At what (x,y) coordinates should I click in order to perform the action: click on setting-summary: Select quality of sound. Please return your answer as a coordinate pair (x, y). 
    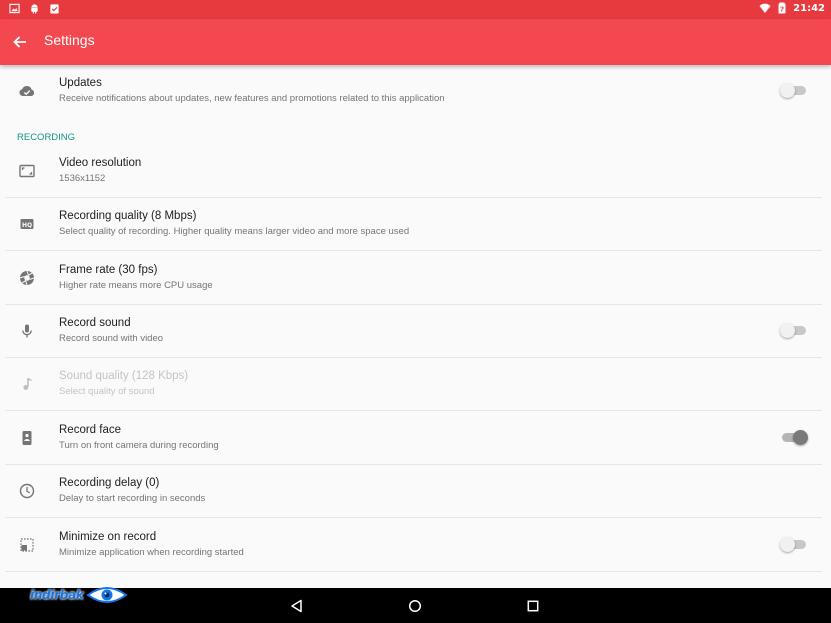
    Looking at the image, I should click on (107, 391).